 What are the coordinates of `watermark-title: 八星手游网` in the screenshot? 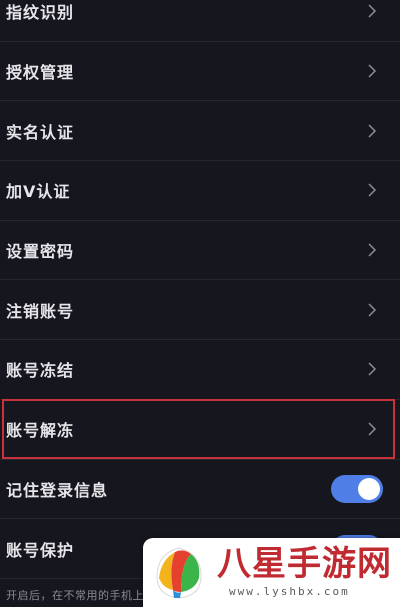 It's located at (304, 564).